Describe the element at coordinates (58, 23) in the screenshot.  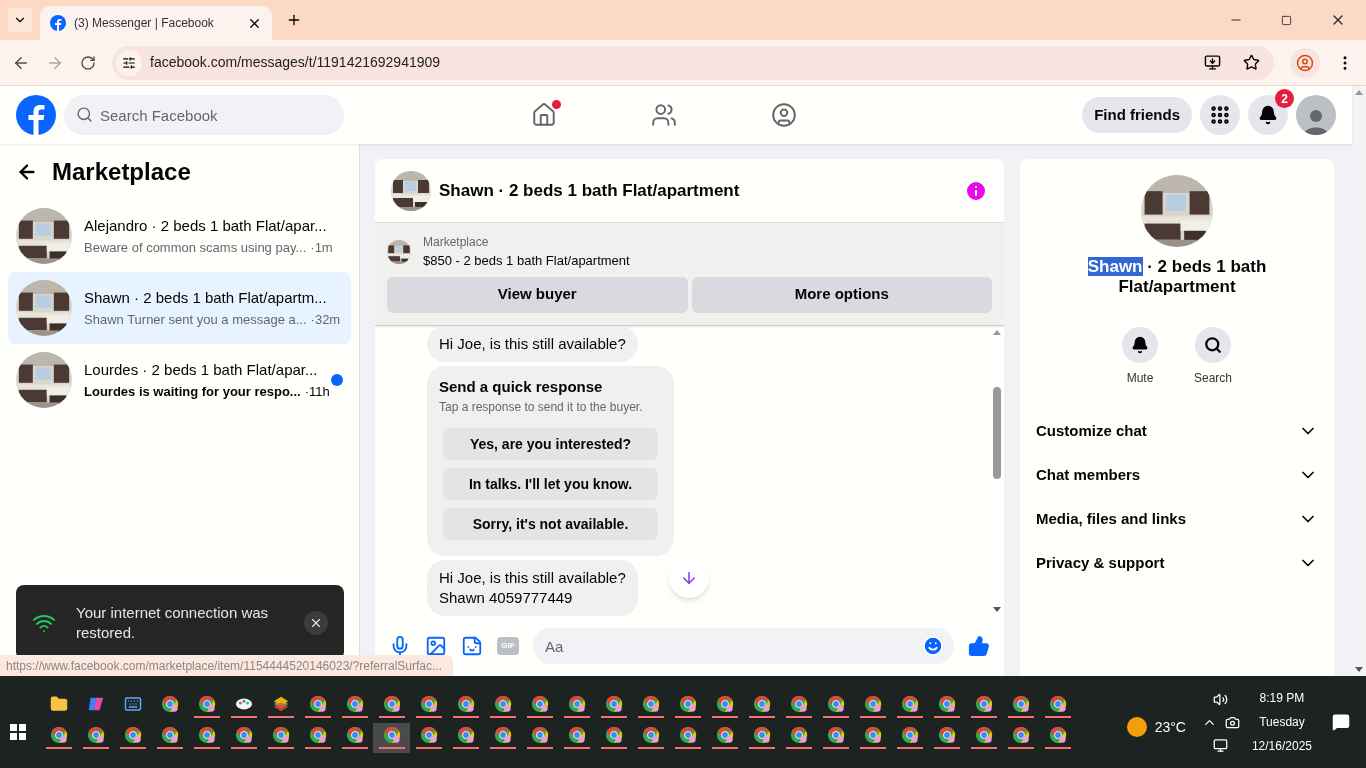
I see `facebook-logo-icon` at that location.